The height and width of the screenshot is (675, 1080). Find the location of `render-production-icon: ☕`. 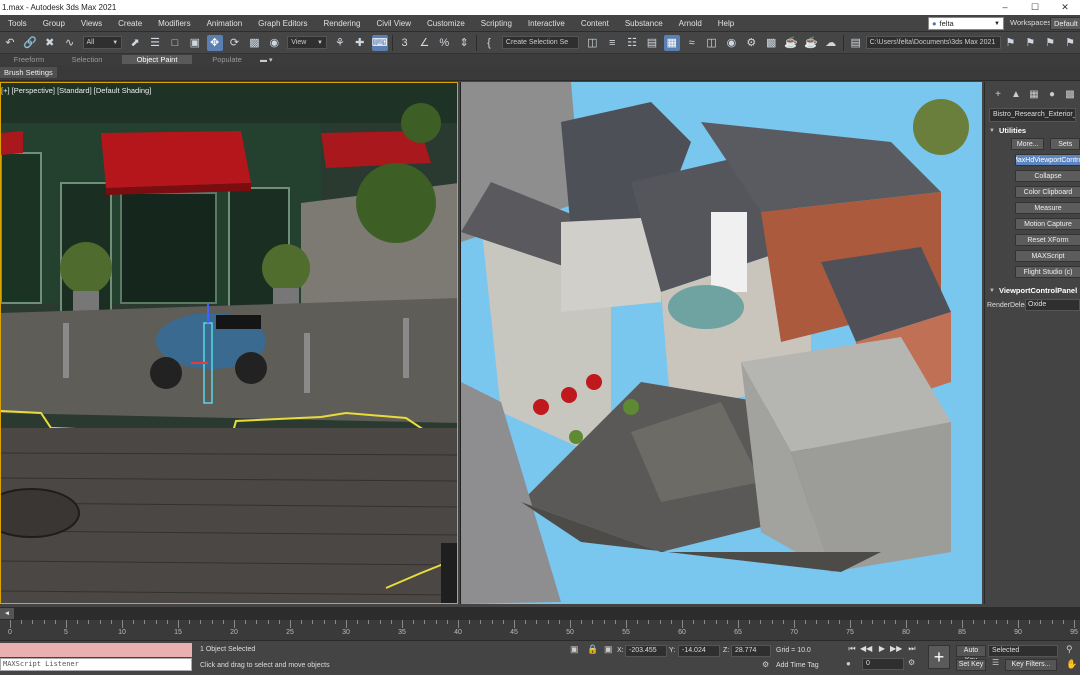

render-production-icon: ☕ is located at coordinates (791, 43).